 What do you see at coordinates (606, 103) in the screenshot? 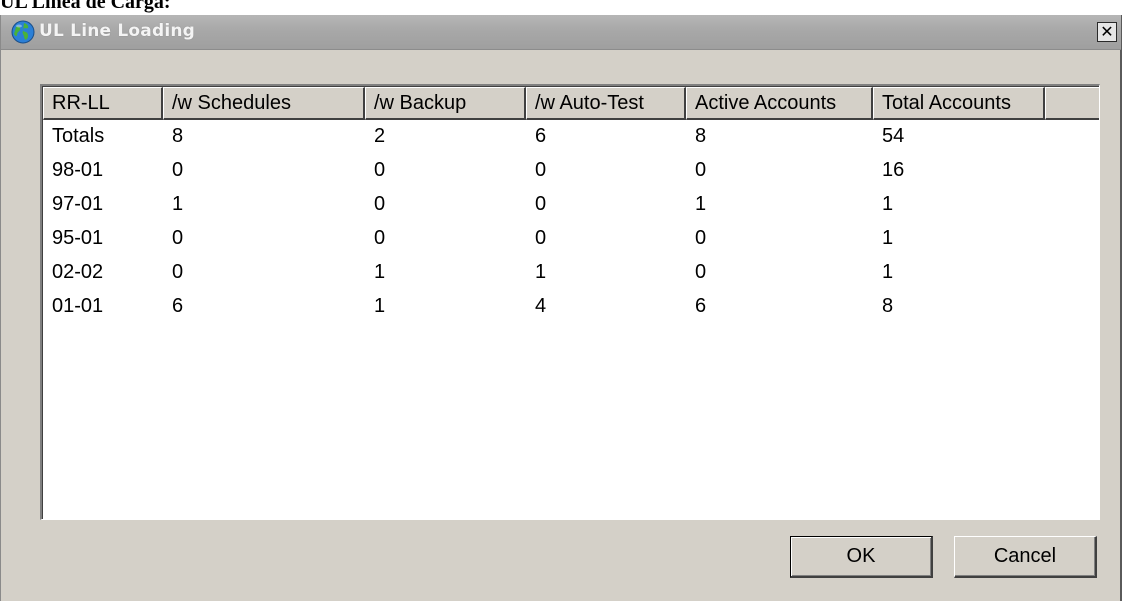
I see `column-header: /w Auto-Test` at bounding box center [606, 103].